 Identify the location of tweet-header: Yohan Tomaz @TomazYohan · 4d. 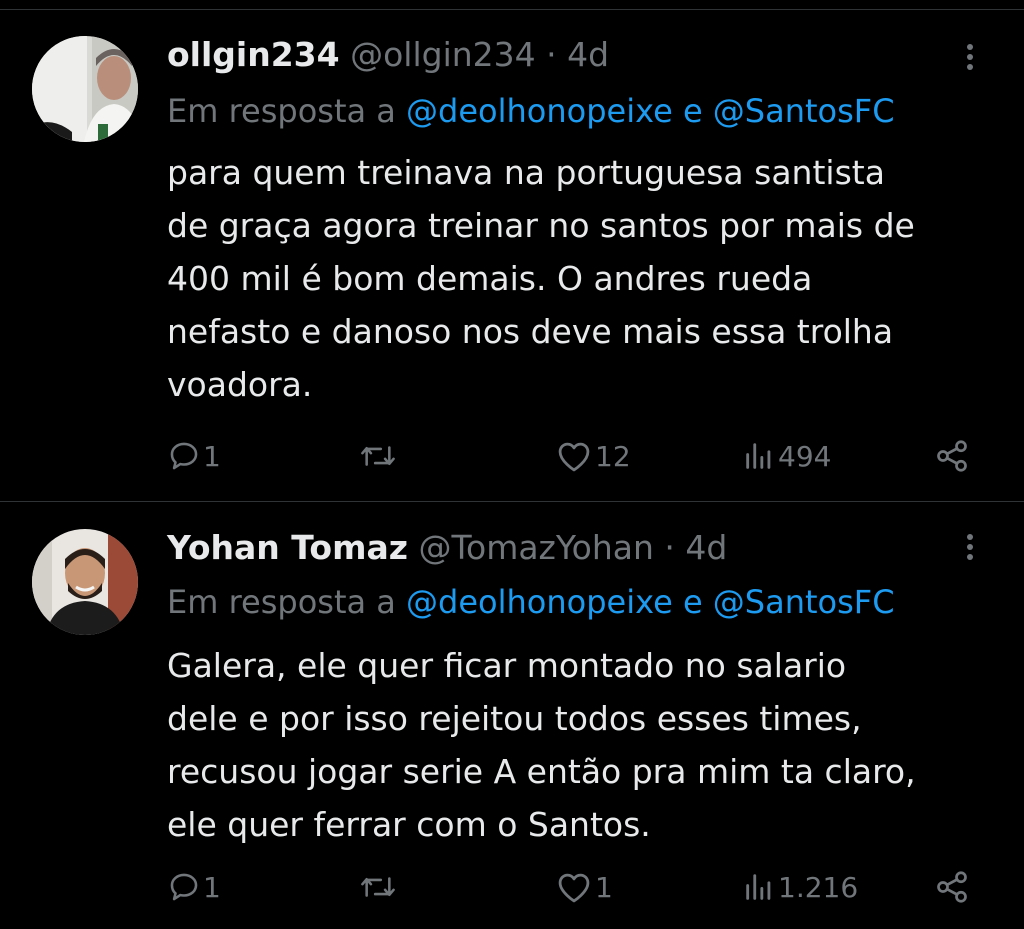
(447, 548).